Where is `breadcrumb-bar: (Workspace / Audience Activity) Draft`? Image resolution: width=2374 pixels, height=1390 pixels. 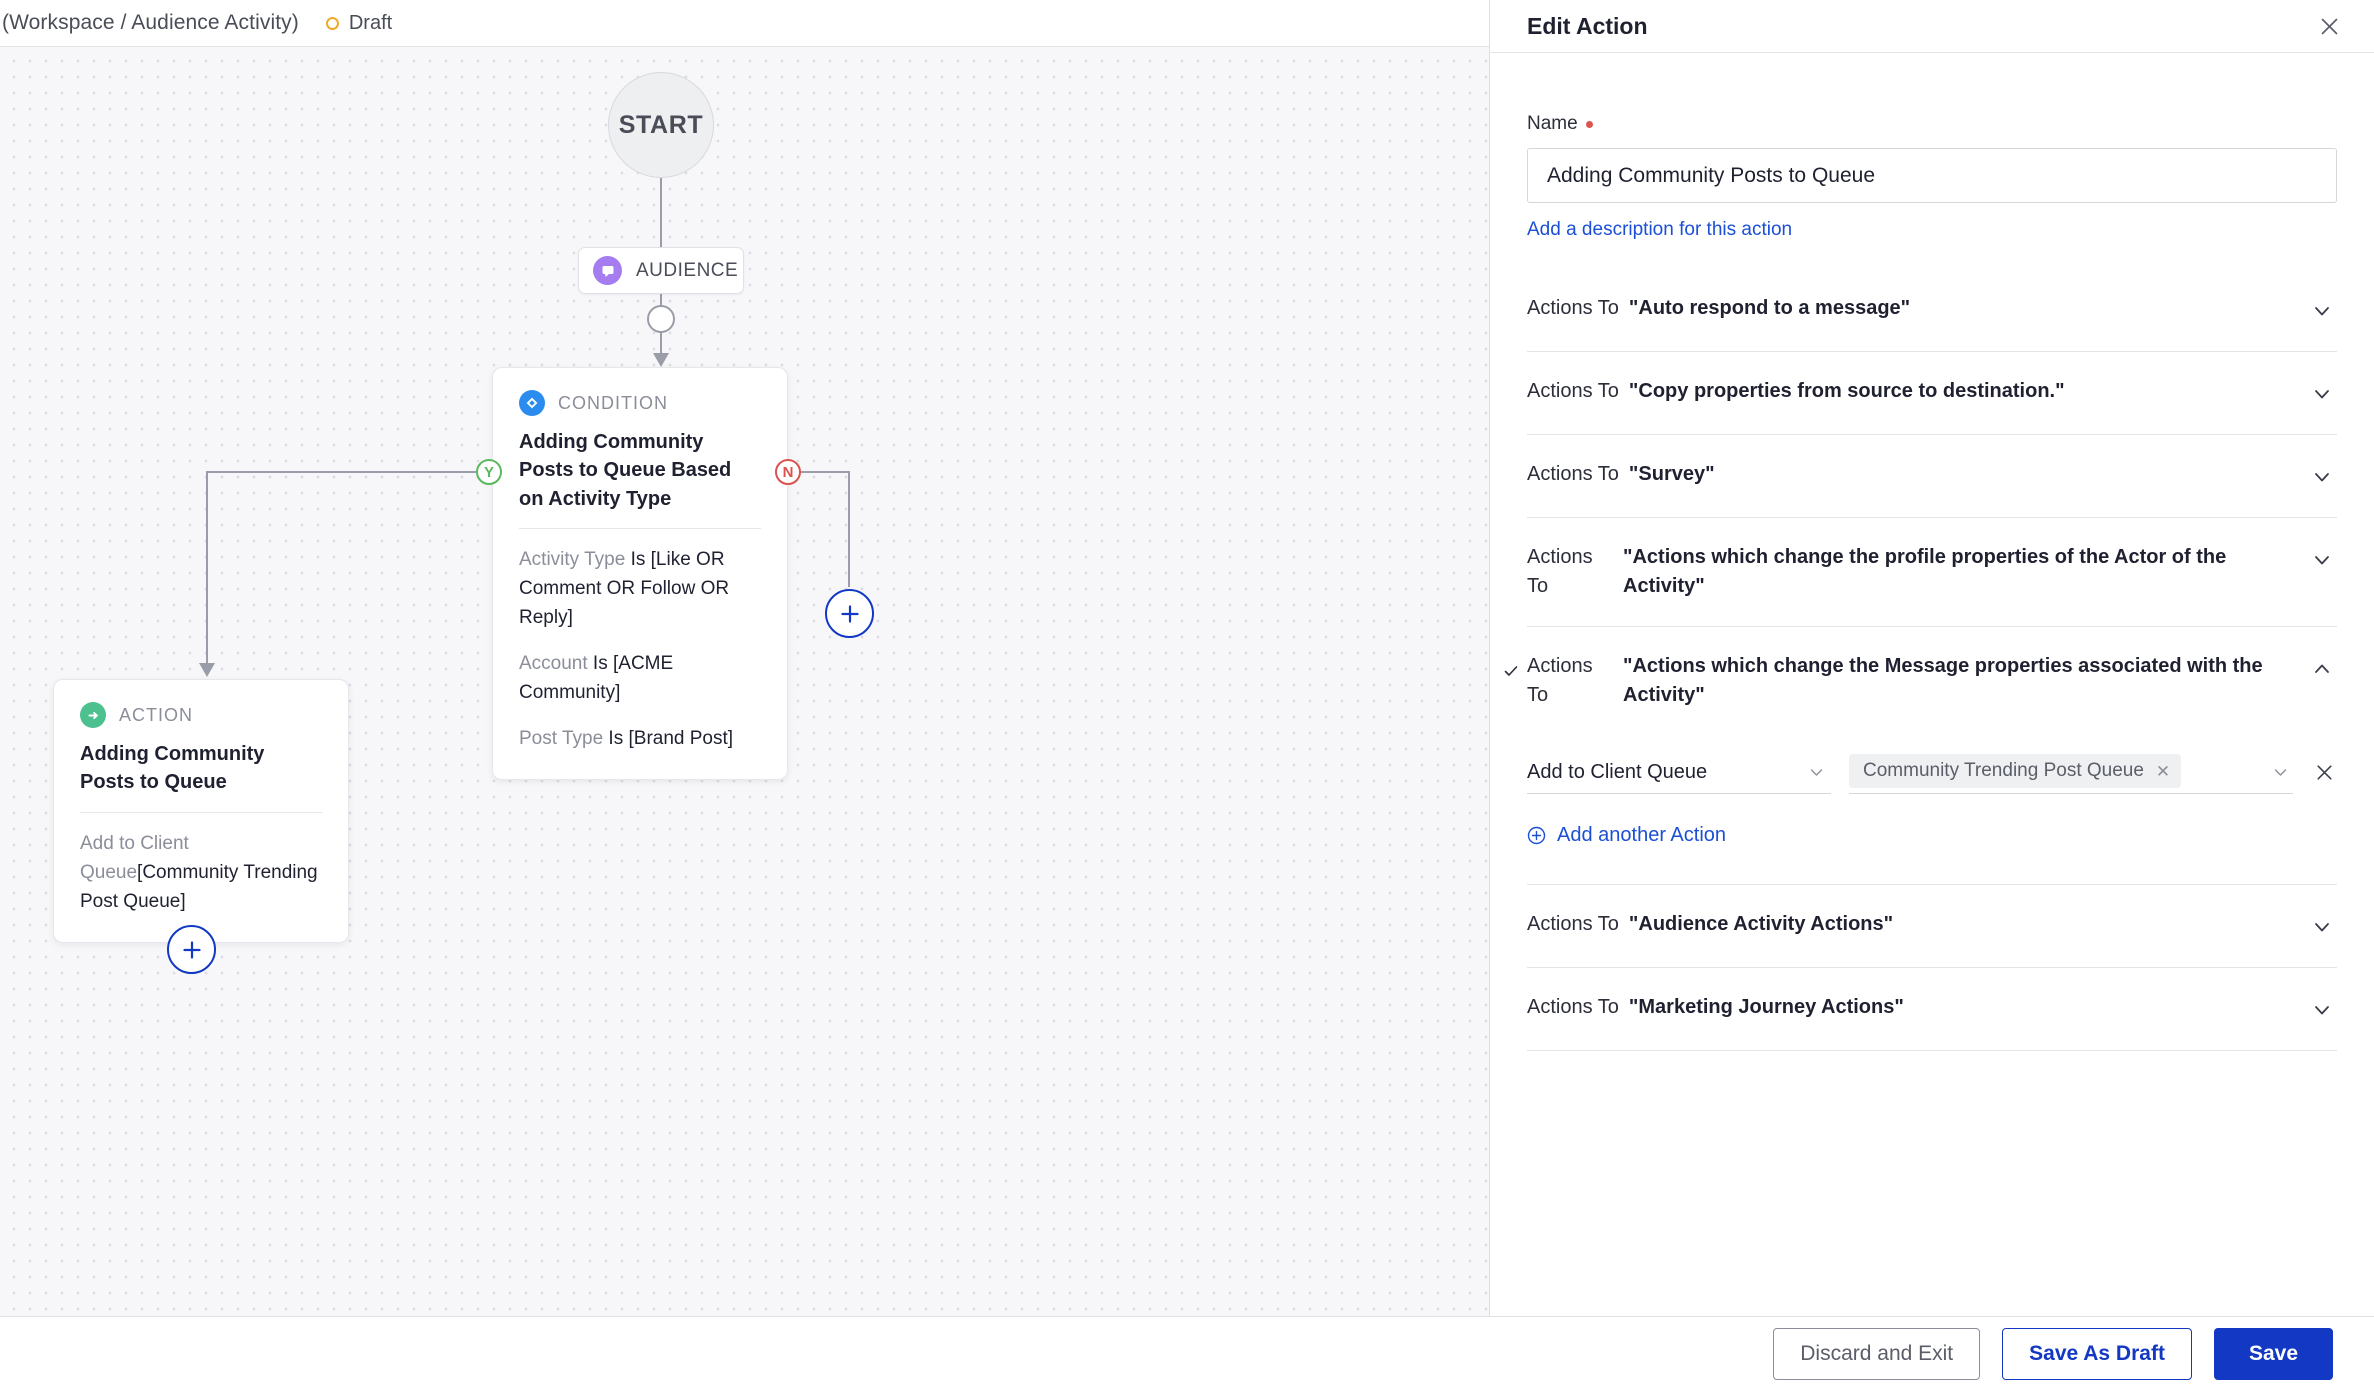
breadcrumb-bar: (Workspace / Audience Activity) Draft is located at coordinates (744, 23).